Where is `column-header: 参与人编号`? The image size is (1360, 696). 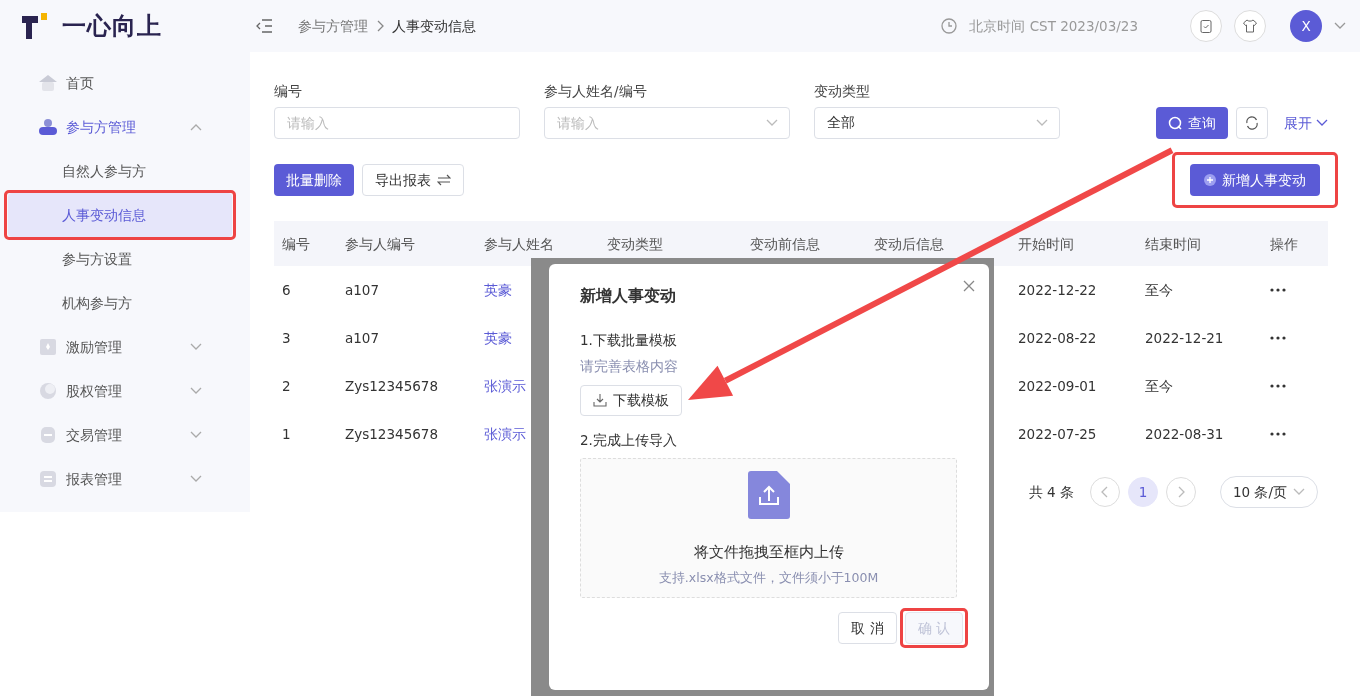
column-header: 参与人编号 is located at coordinates (406, 244).